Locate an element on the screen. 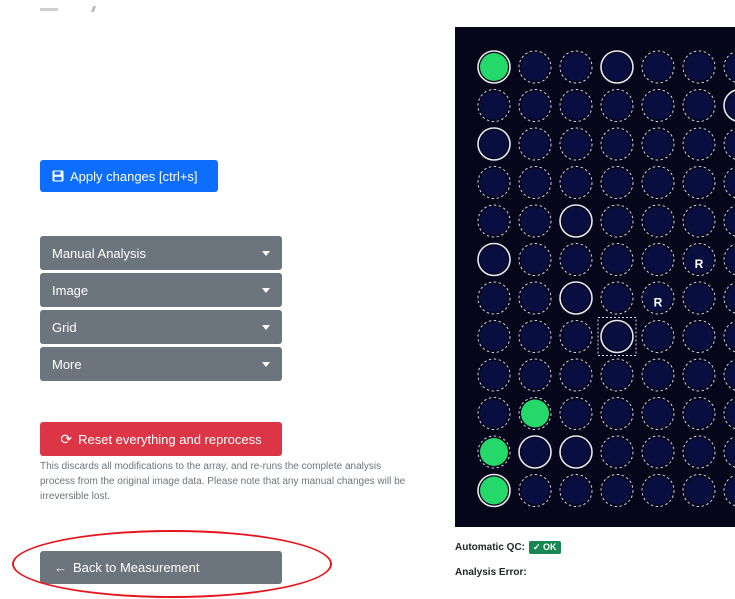 The height and width of the screenshot is (599, 735). accordion-label: More is located at coordinates (67, 364).